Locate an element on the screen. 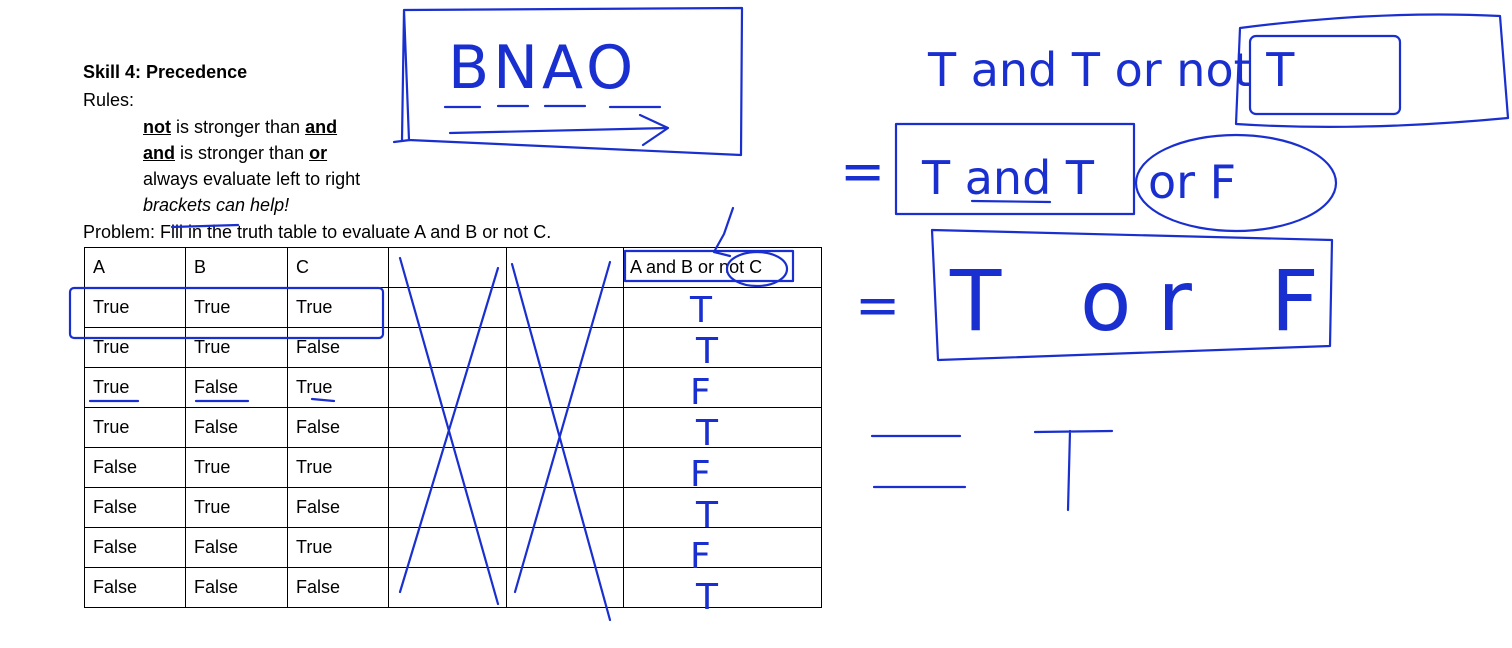 This screenshot has height=648, width=1512. t-or-f-box is located at coordinates (1132, 295).